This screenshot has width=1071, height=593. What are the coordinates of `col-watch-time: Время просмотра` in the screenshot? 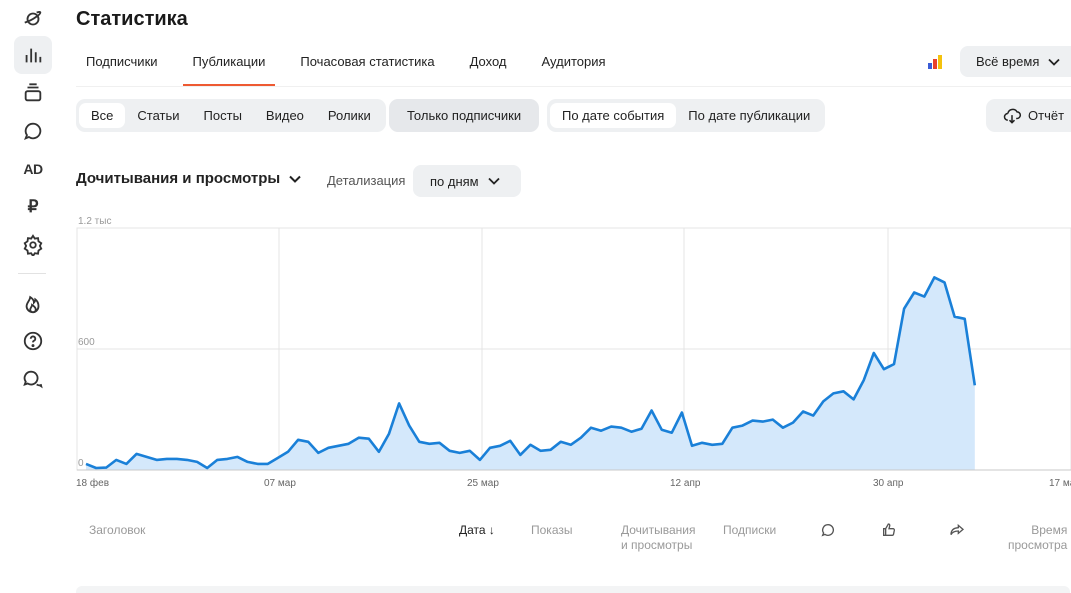 It's located at (1037, 538).